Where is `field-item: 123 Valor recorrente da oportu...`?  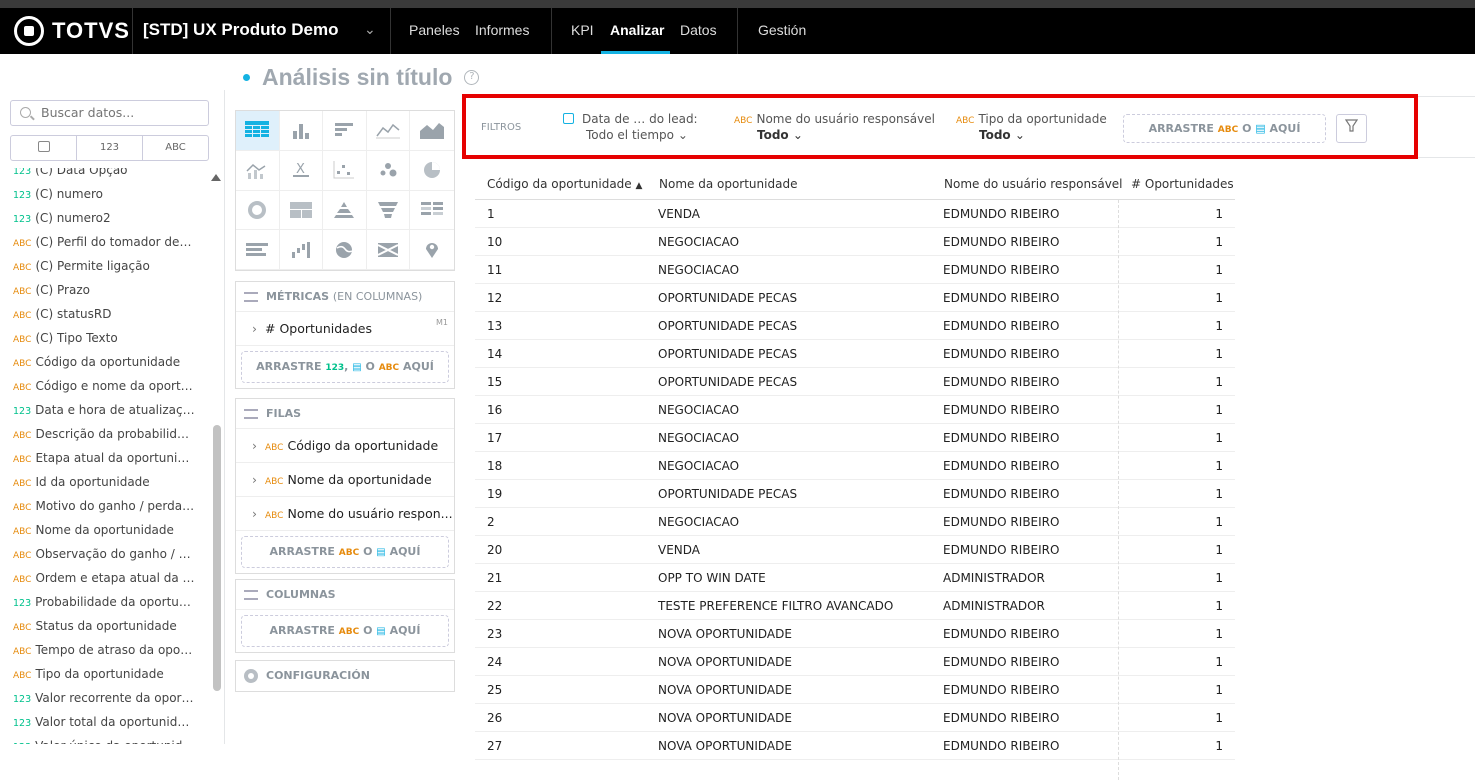 field-item: 123 Valor recorrente da oportu... is located at coordinates (104, 698).